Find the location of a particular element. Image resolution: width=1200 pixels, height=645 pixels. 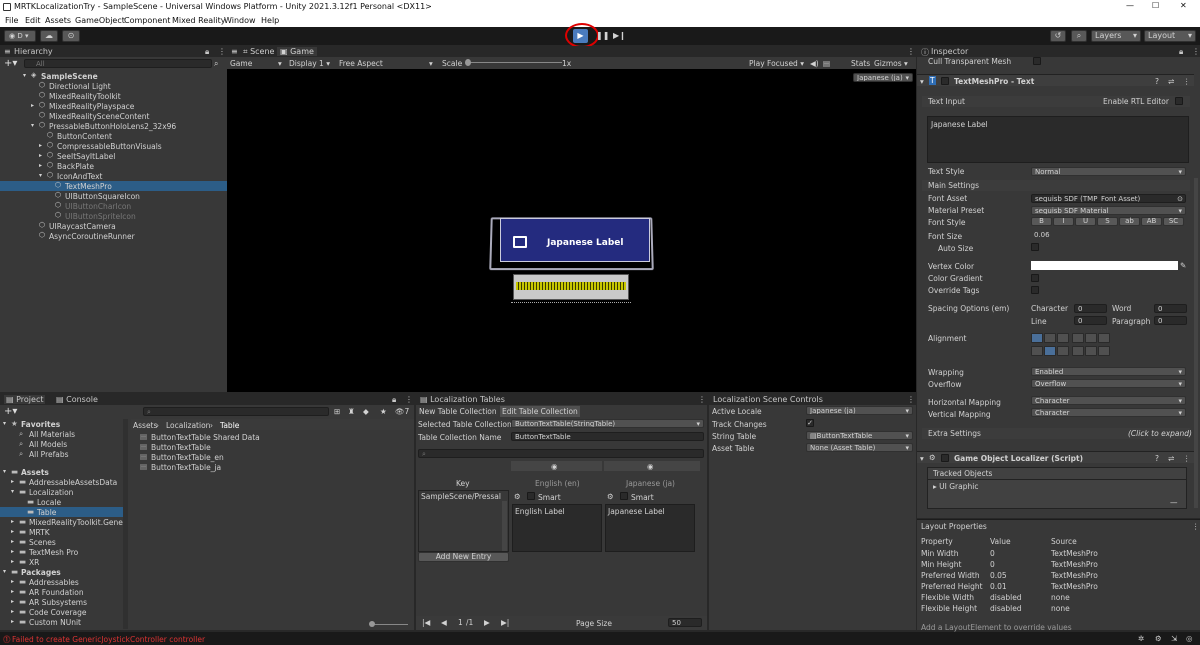

status-icon-3: ⇲ is located at coordinates (1174, 638).